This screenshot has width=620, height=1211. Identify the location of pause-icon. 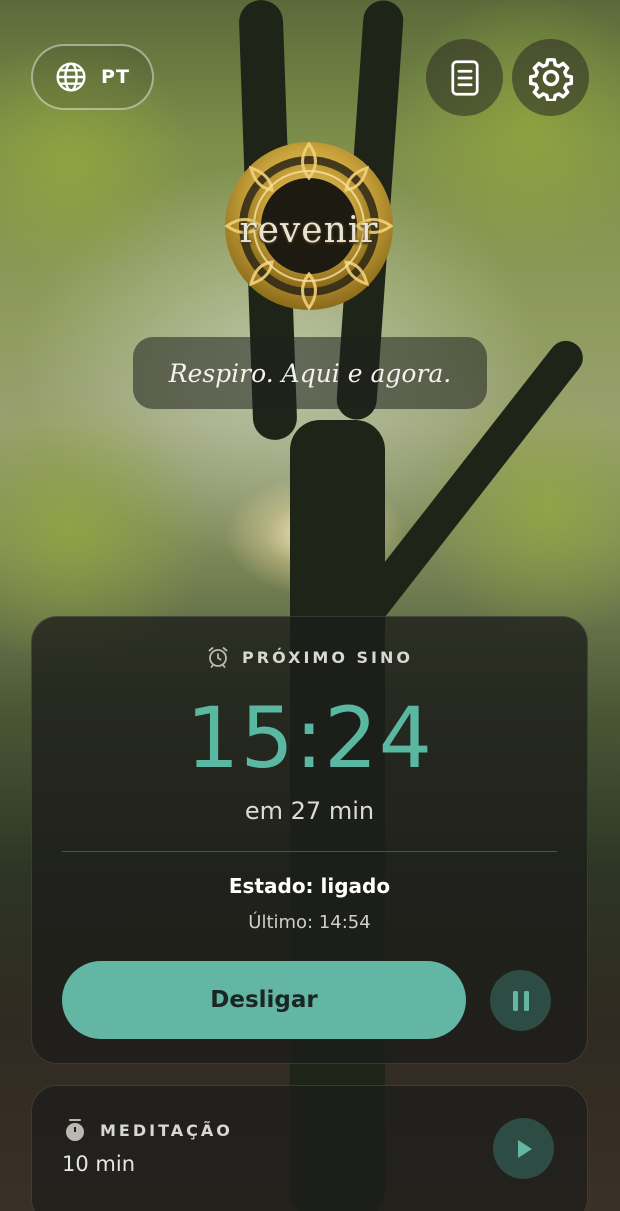
(520, 1000).